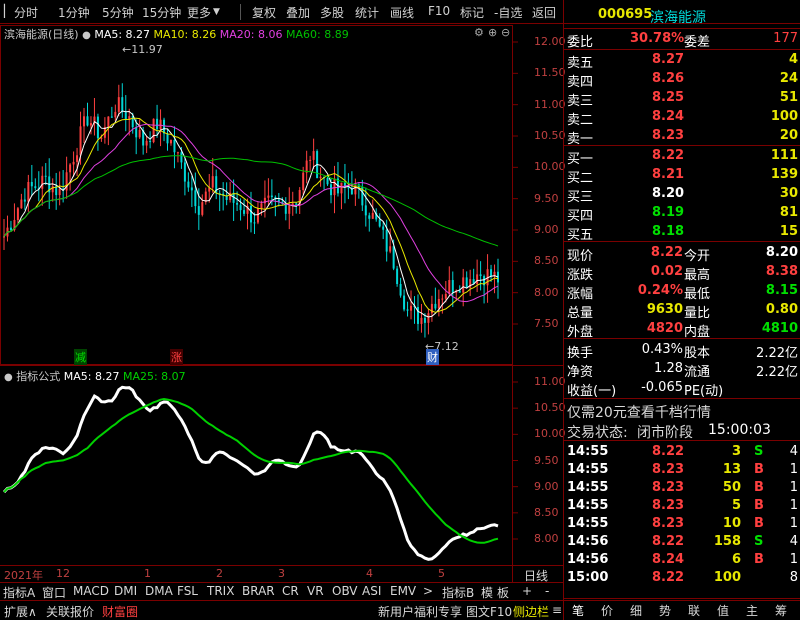 This screenshot has width=800, height=620. Describe the element at coordinates (682, 292) in the screenshot. I see `quote-row: 涨幅 0.24% 最低 8.15` at that location.